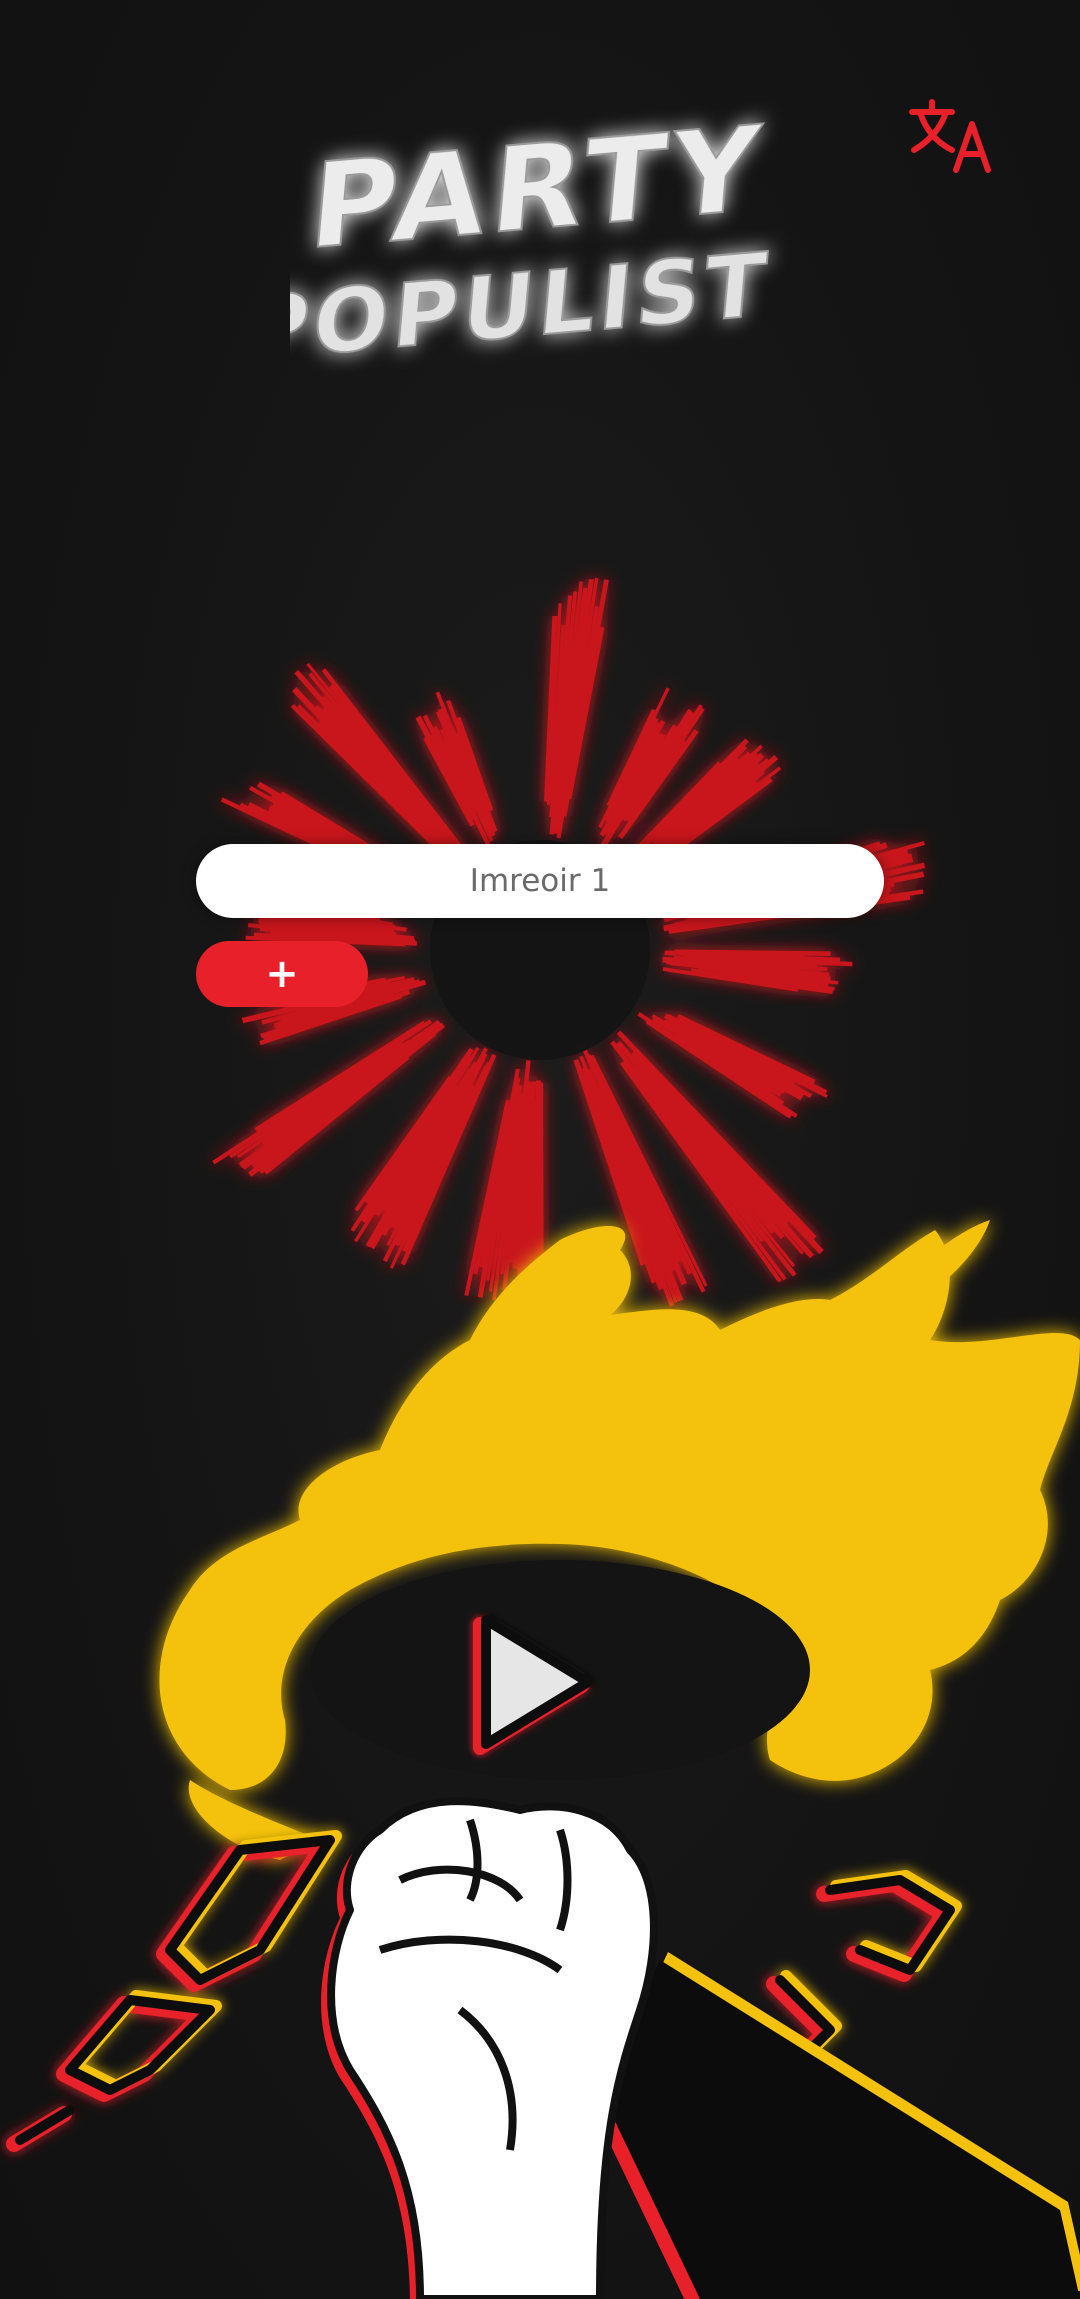 The width and height of the screenshot is (1080, 2299). What do you see at coordinates (950, 136) in the screenshot?
I see `translate-icon` at bounding box center [950, 136].